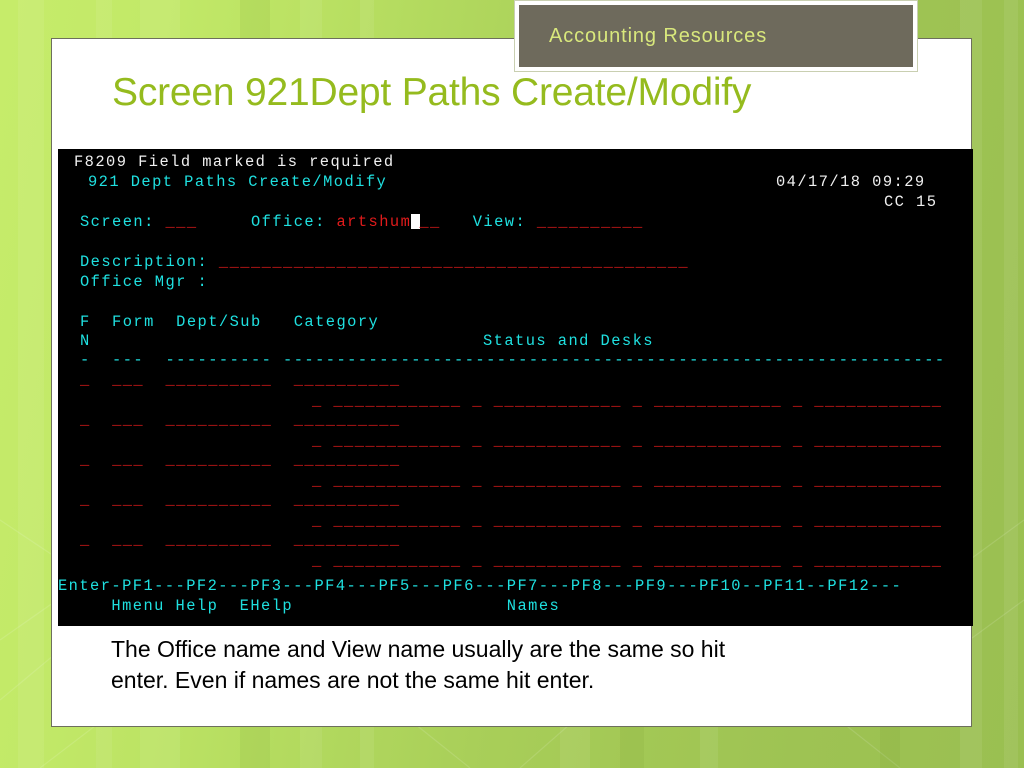 The image size is (1024, 768). I want to click on pf-key-labels: Hmenu Help EHelp Names, so click(309, 606).